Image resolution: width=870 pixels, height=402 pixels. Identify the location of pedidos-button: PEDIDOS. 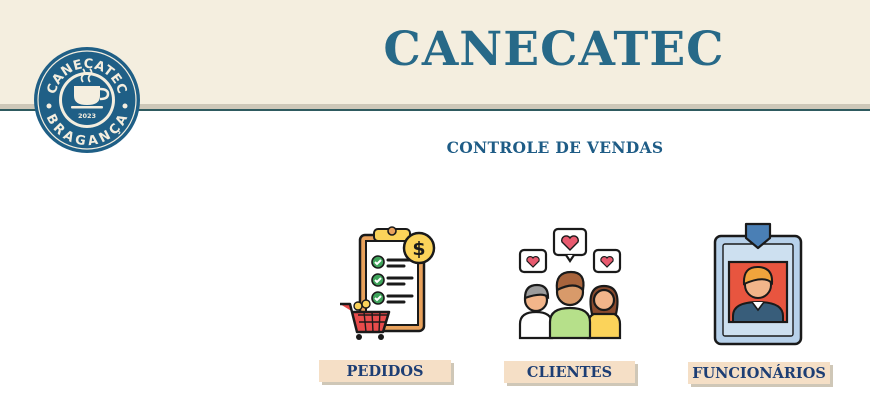
(385, 371).